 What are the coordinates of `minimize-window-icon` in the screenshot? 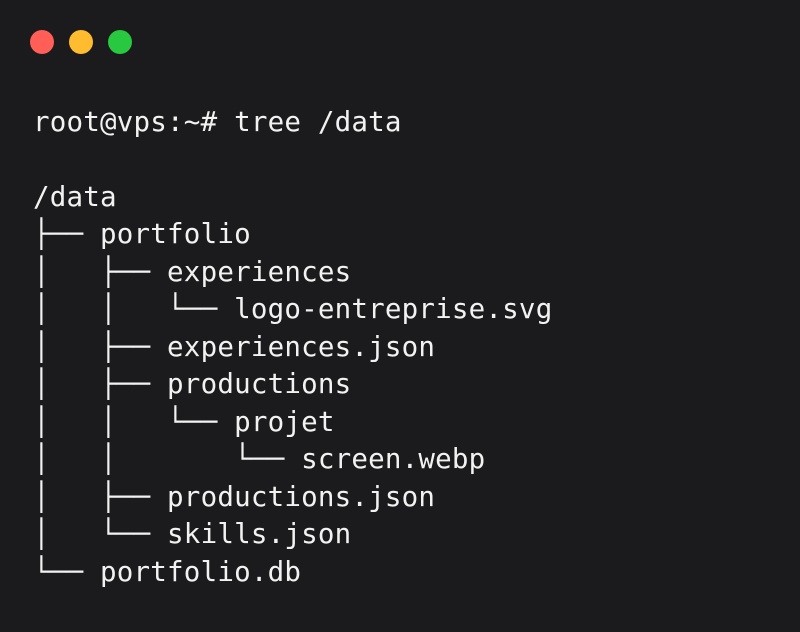 It's located at (81, 42).